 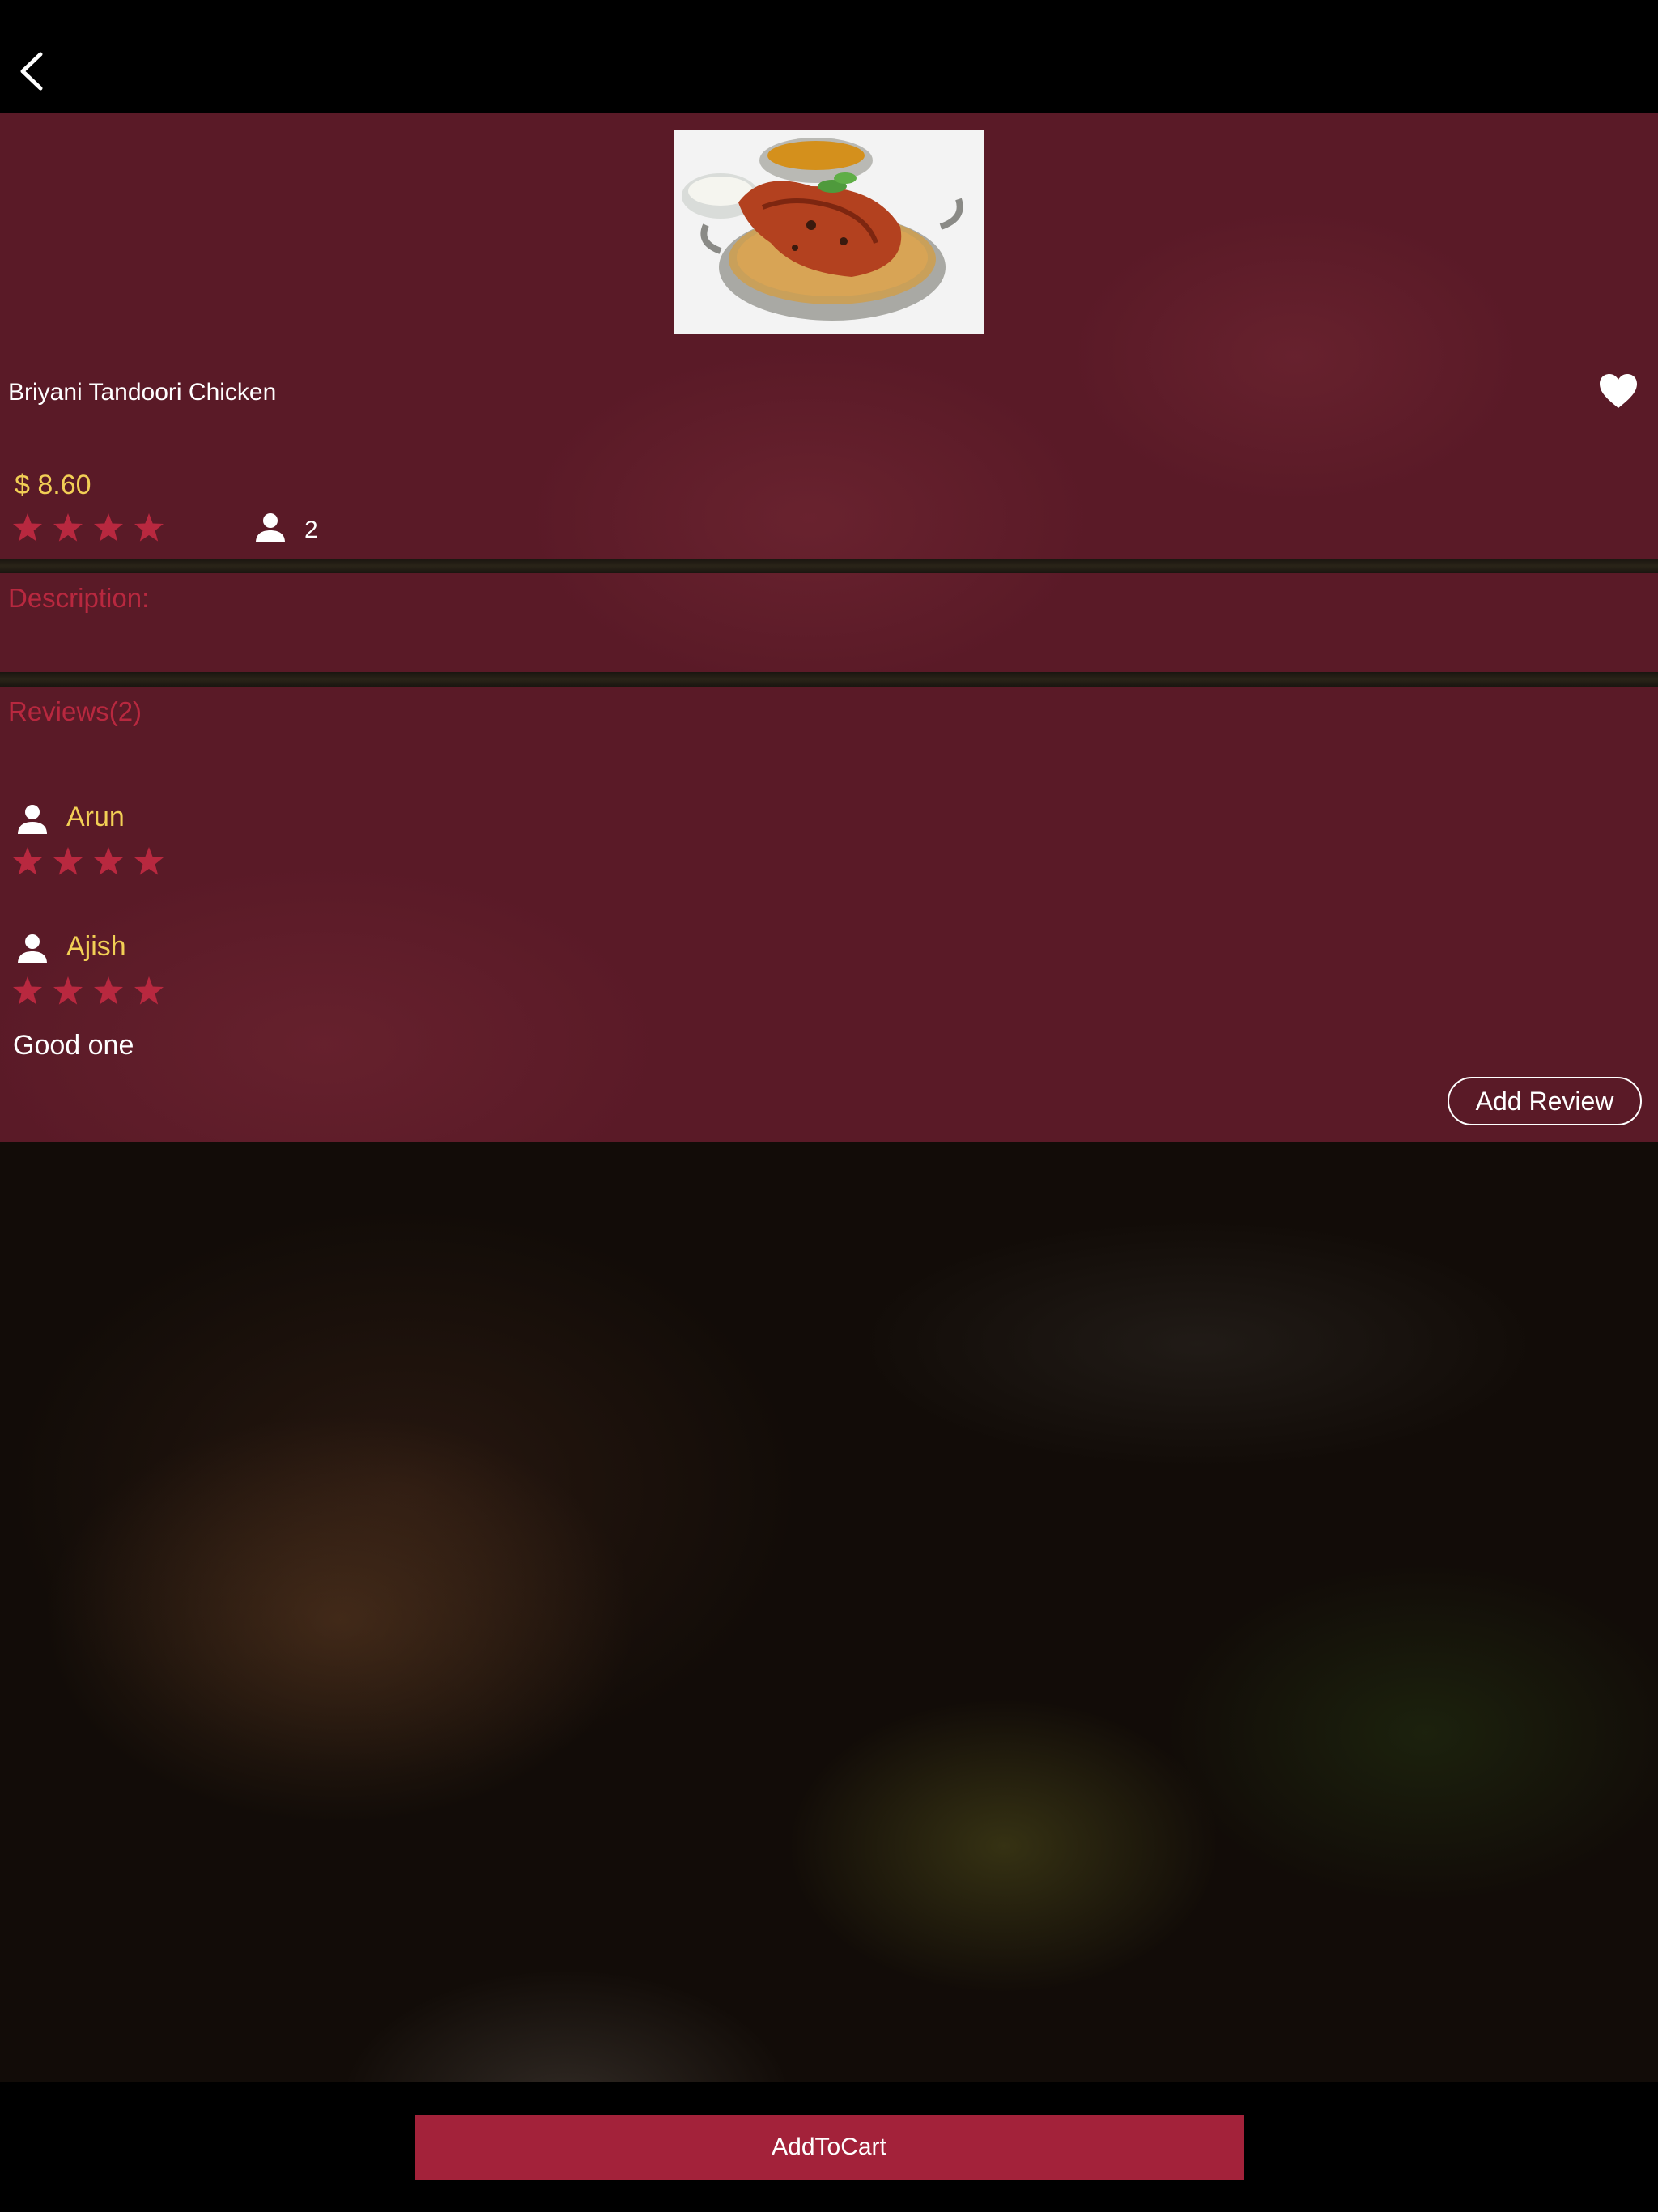 I want to click on bottom-bar: AddToCart, so click(x=829, y=2147).